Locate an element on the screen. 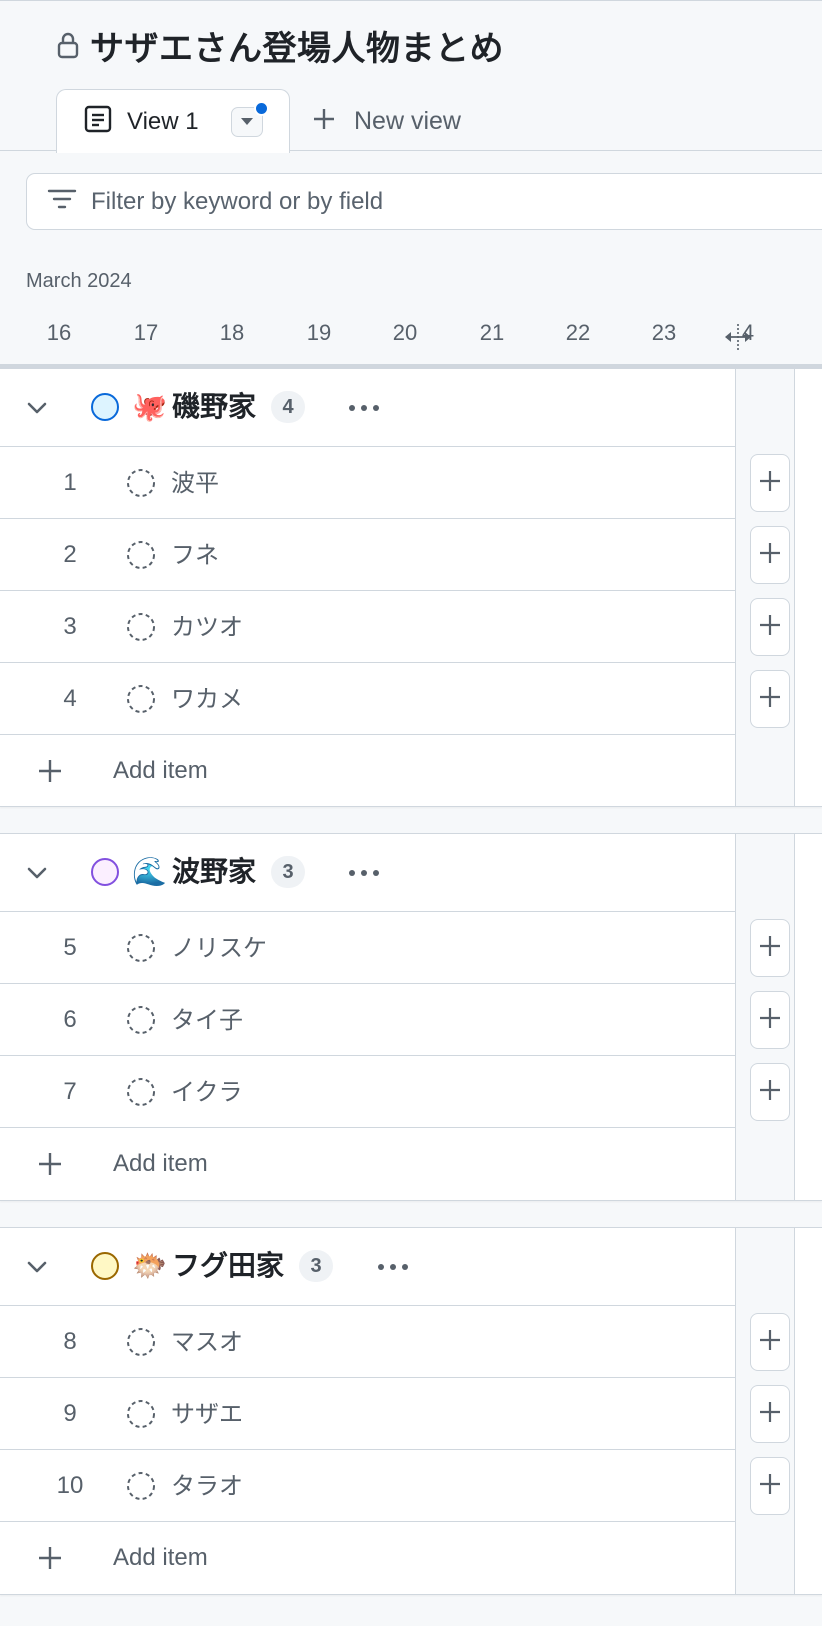 The height and width of the screenshot is (1626, 822). title-row: サザエさん登場人物まとめ is located at coordinates (280, 46).